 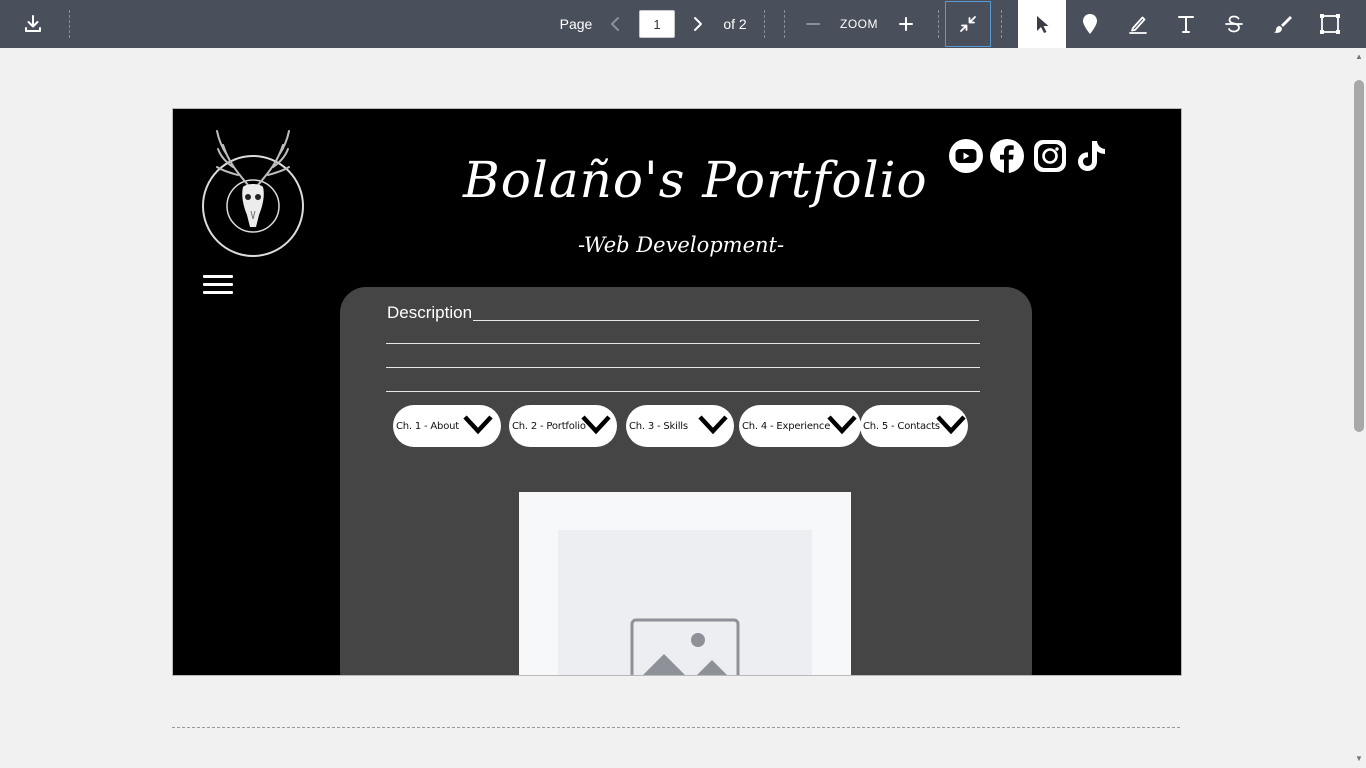 What do you see at coordinates (901, 426) in the screenshot?
I see `chapter-label: Ch. 5 - Contacts` at bounding box center [901, 426].